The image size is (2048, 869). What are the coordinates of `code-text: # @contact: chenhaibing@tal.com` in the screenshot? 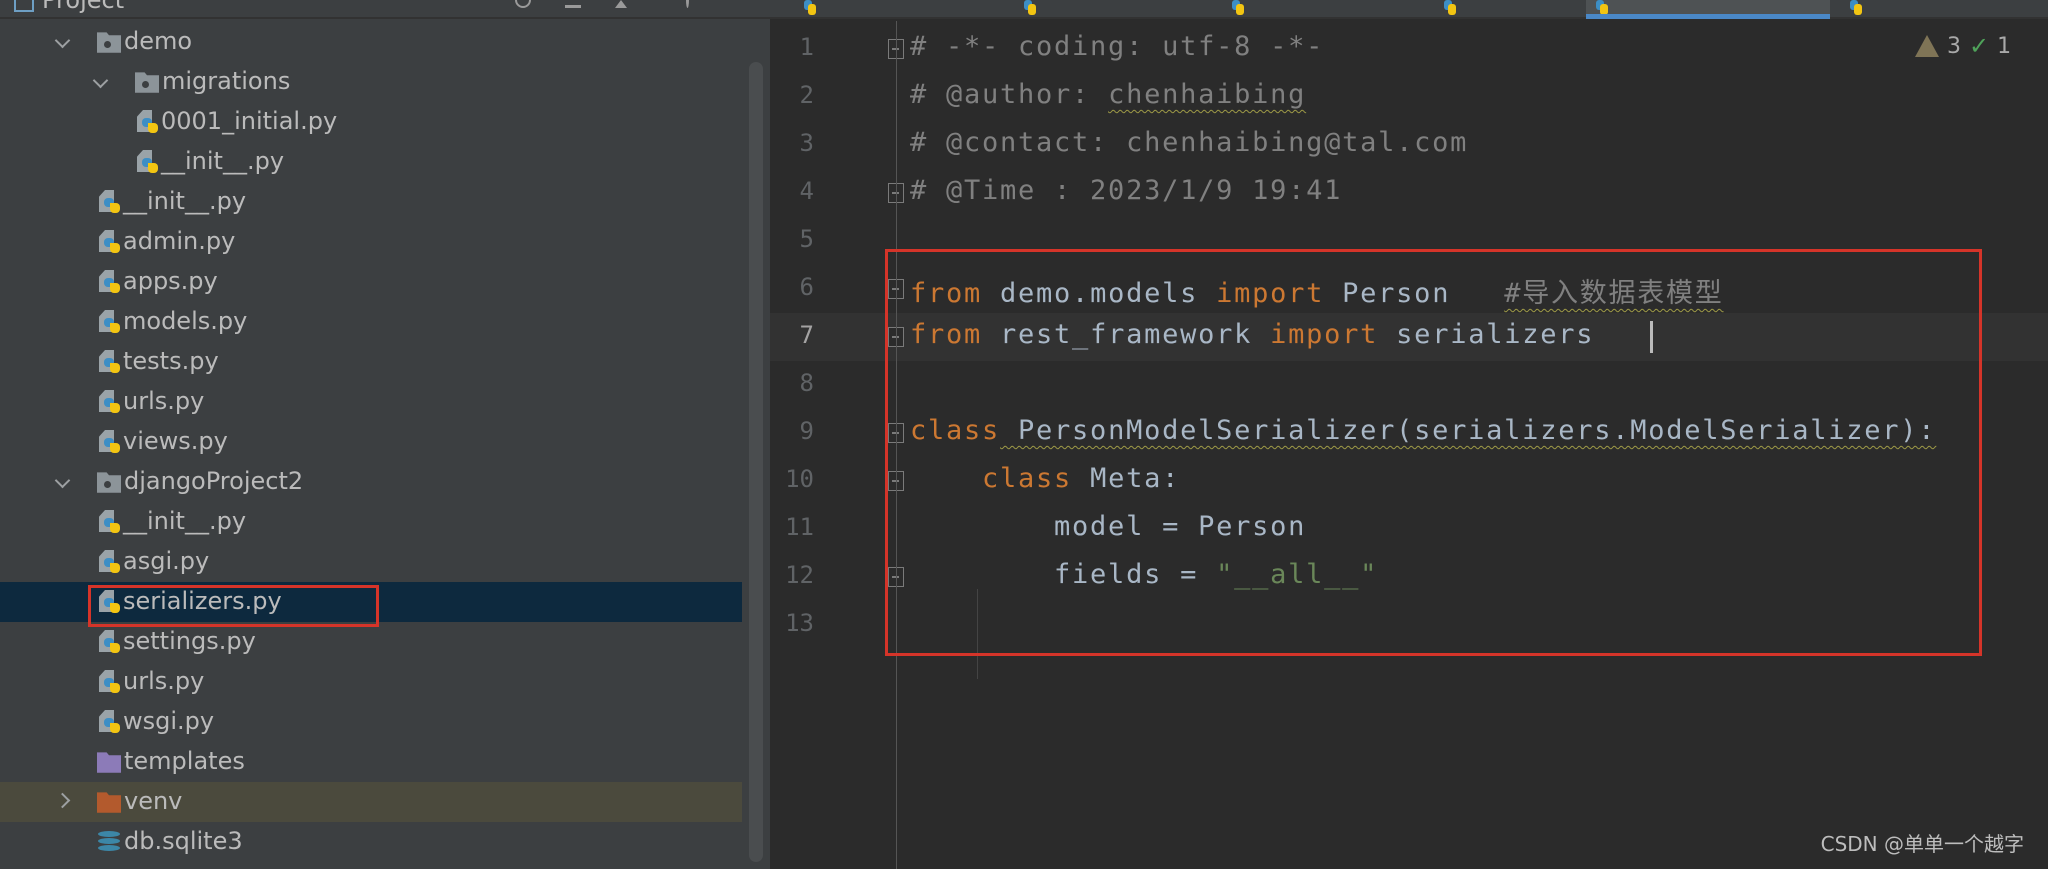 It's located at (1189, 142).